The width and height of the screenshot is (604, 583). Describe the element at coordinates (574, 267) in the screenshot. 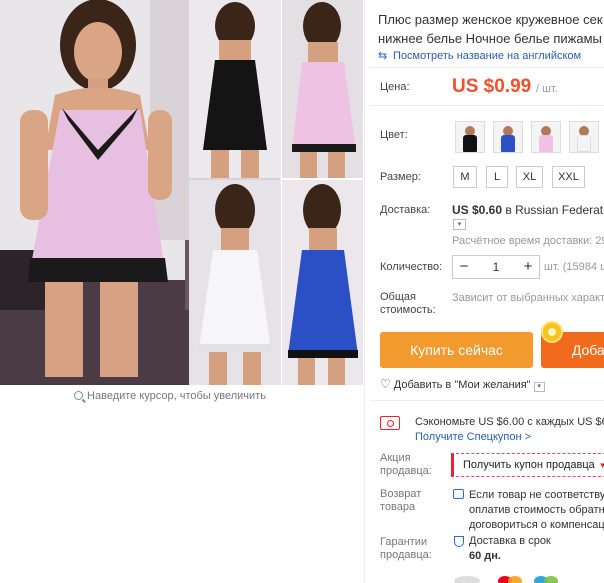

I see `quantity-available: шт. (15984 ш` at that location.